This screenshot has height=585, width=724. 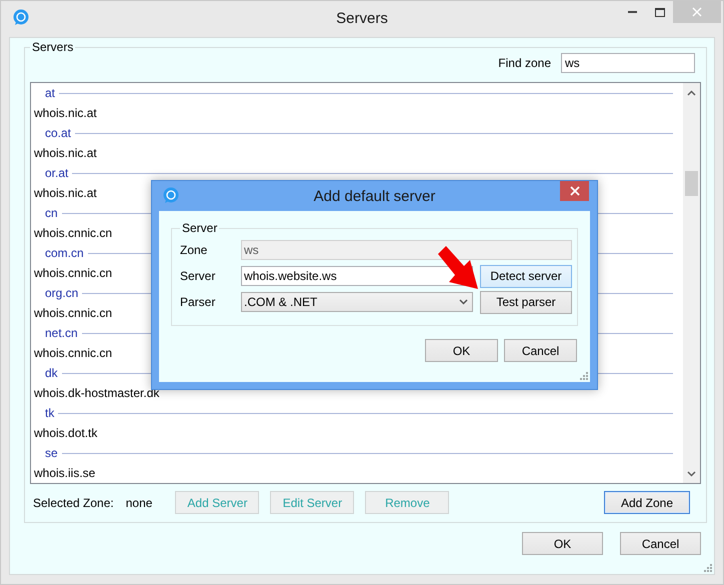 What do you see at coordinates (526, 276) in the screenshot?
I see `detect-server-button: Detect server` at bounding box center [526, 276].